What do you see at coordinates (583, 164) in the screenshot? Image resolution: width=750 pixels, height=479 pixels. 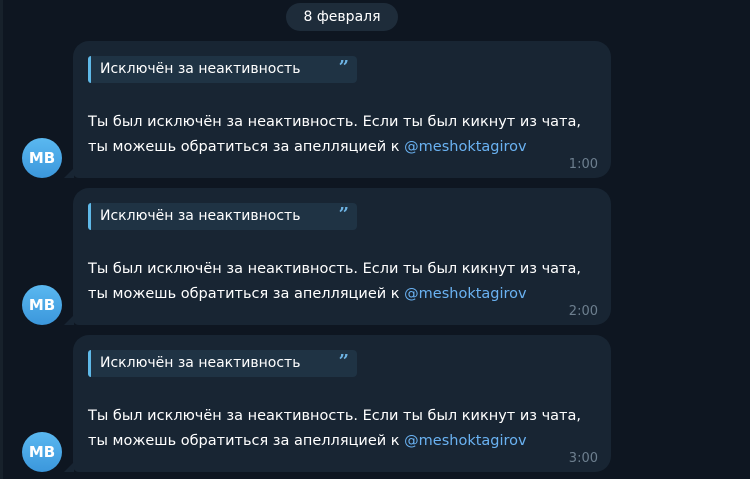 I see `message-time: 1:00` at bounding box center [583, 164].